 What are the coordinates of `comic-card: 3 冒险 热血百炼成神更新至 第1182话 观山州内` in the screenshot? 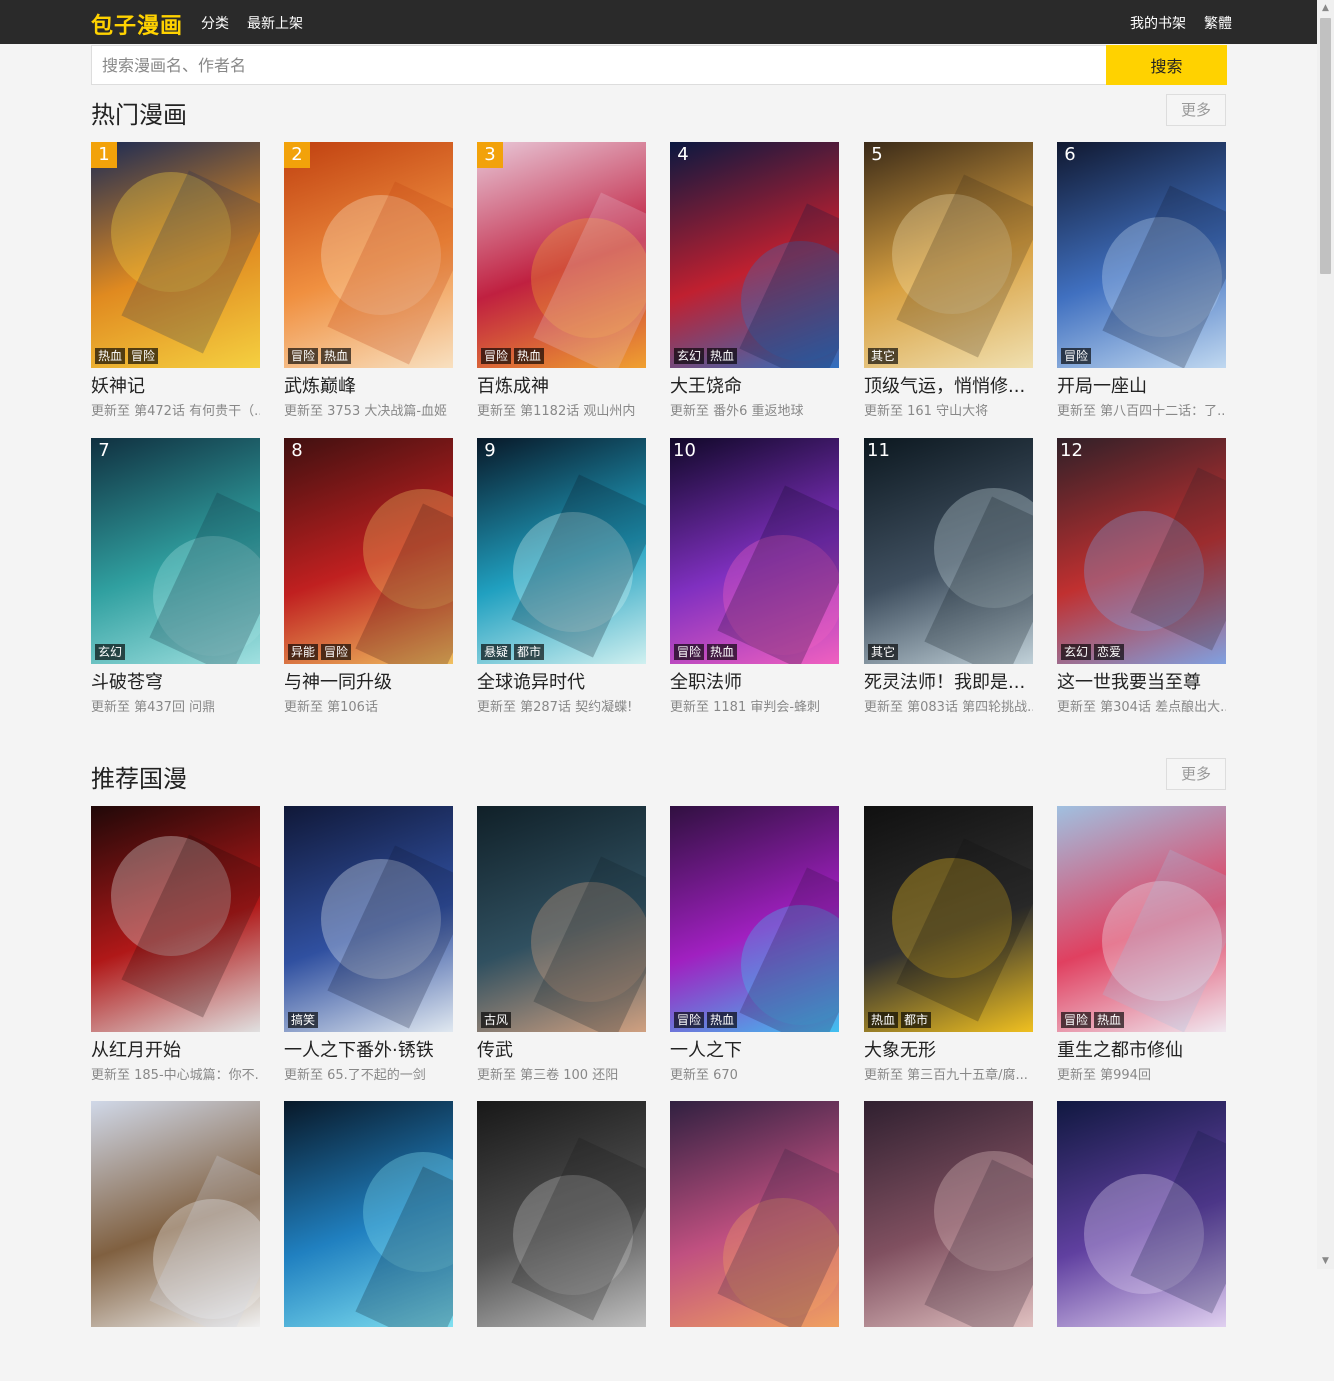 It's located at (561, 282).